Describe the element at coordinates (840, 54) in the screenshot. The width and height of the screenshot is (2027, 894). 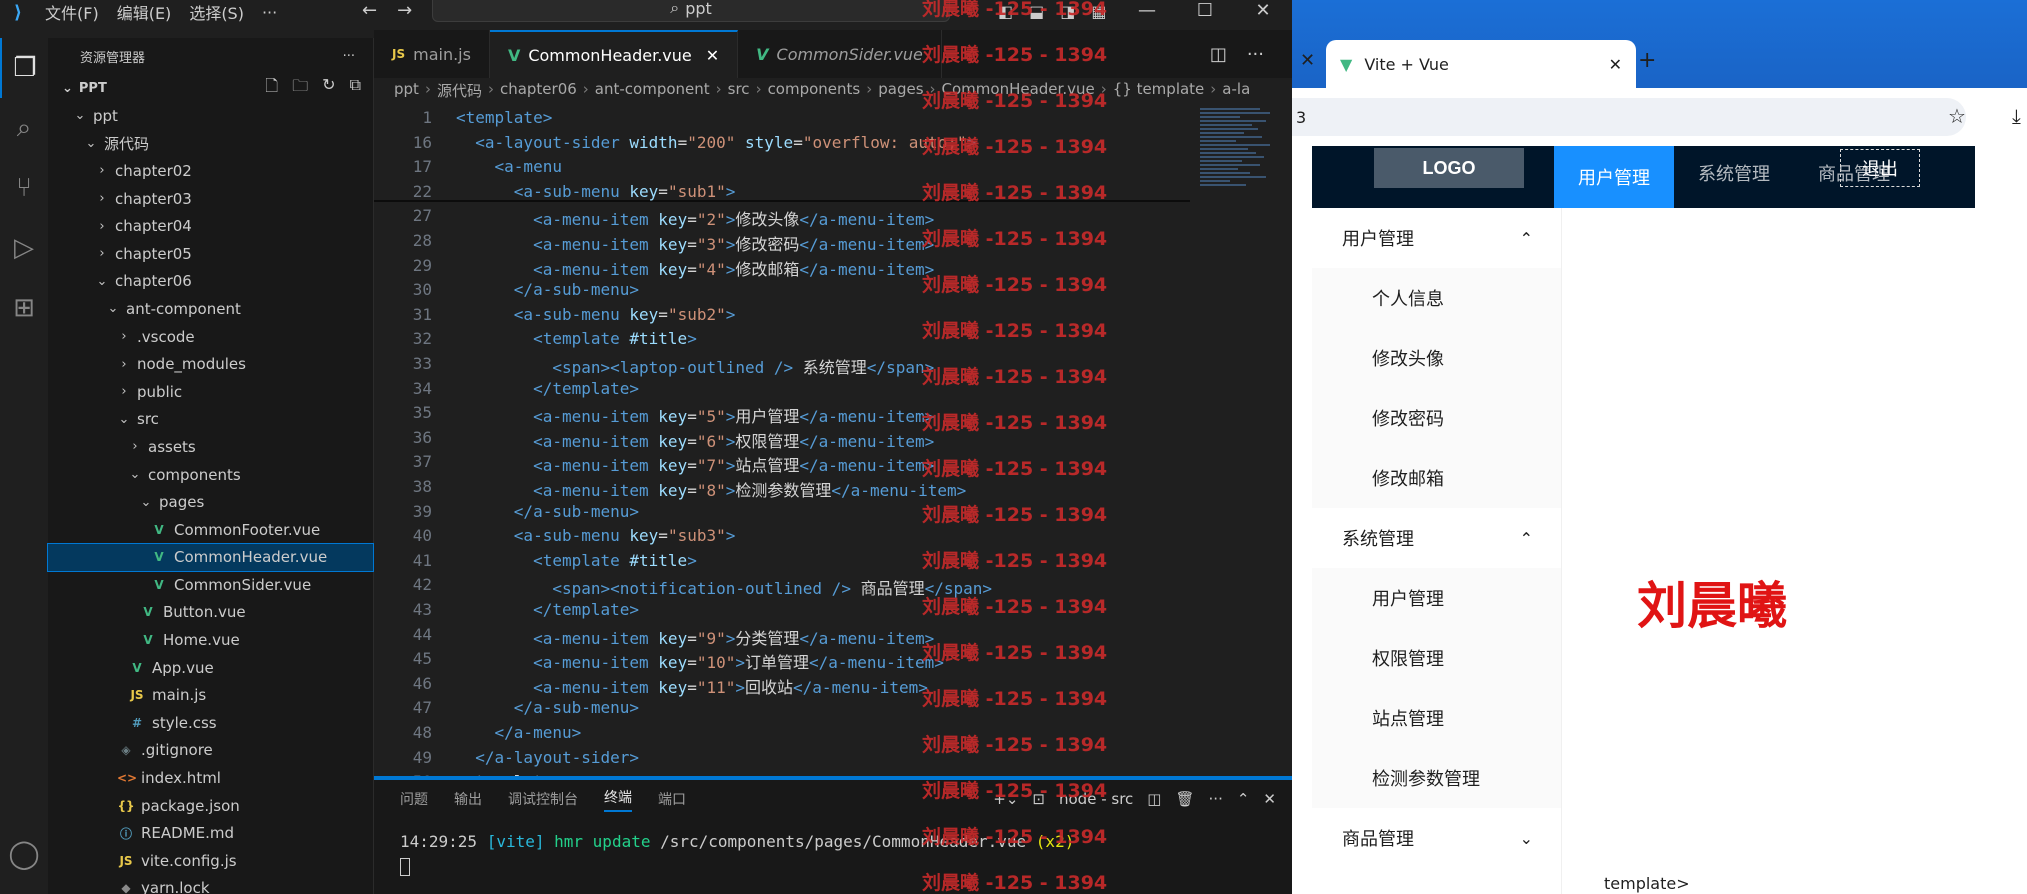
I see `tab-common-sider: V CommonSider.vue` at that location.